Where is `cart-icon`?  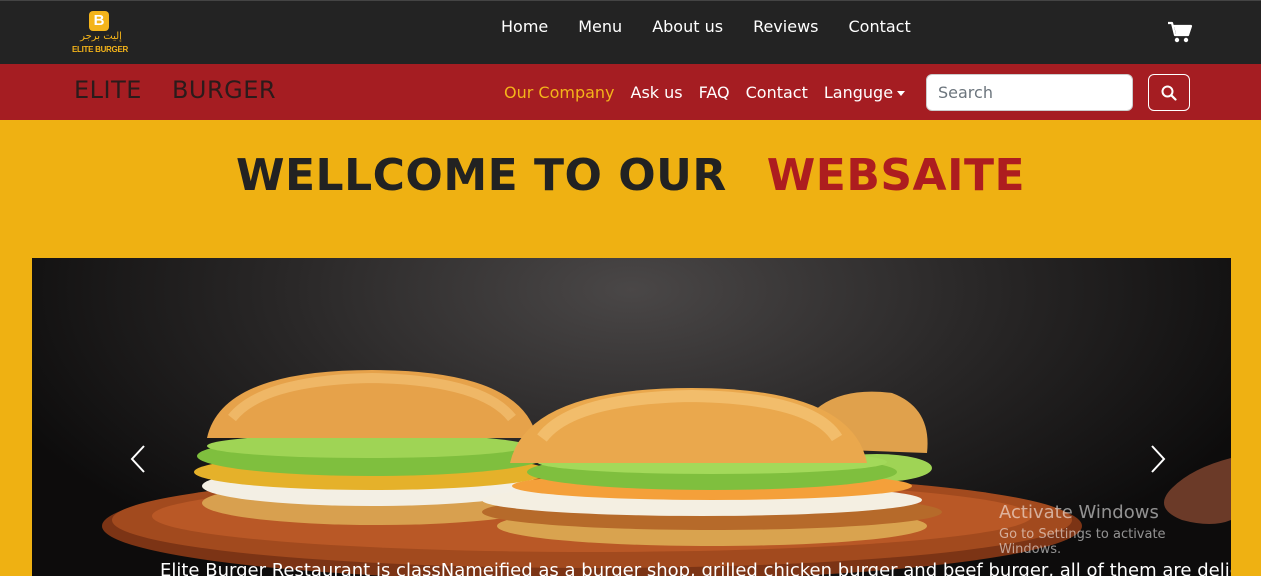 cart-icon is located at coordinates (1180, 32).